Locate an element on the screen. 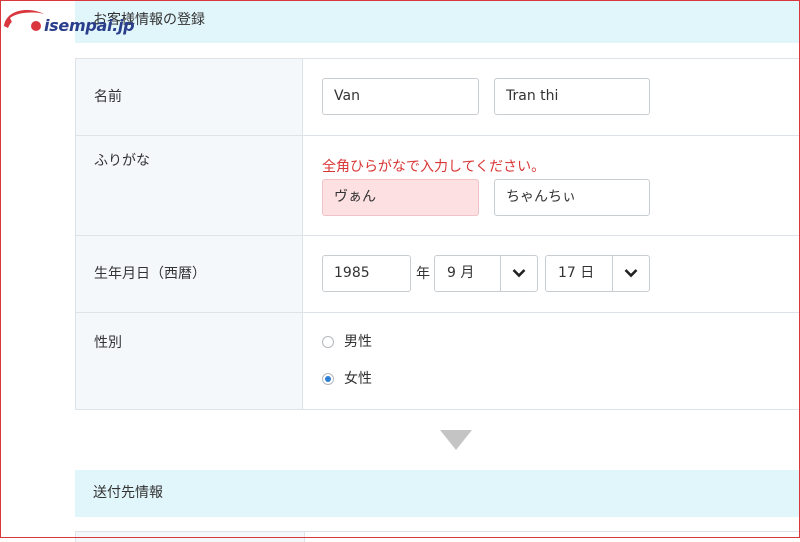 This screenshot has width=800, height=542. down-arrow-icon is located at coordinates (456, 440).